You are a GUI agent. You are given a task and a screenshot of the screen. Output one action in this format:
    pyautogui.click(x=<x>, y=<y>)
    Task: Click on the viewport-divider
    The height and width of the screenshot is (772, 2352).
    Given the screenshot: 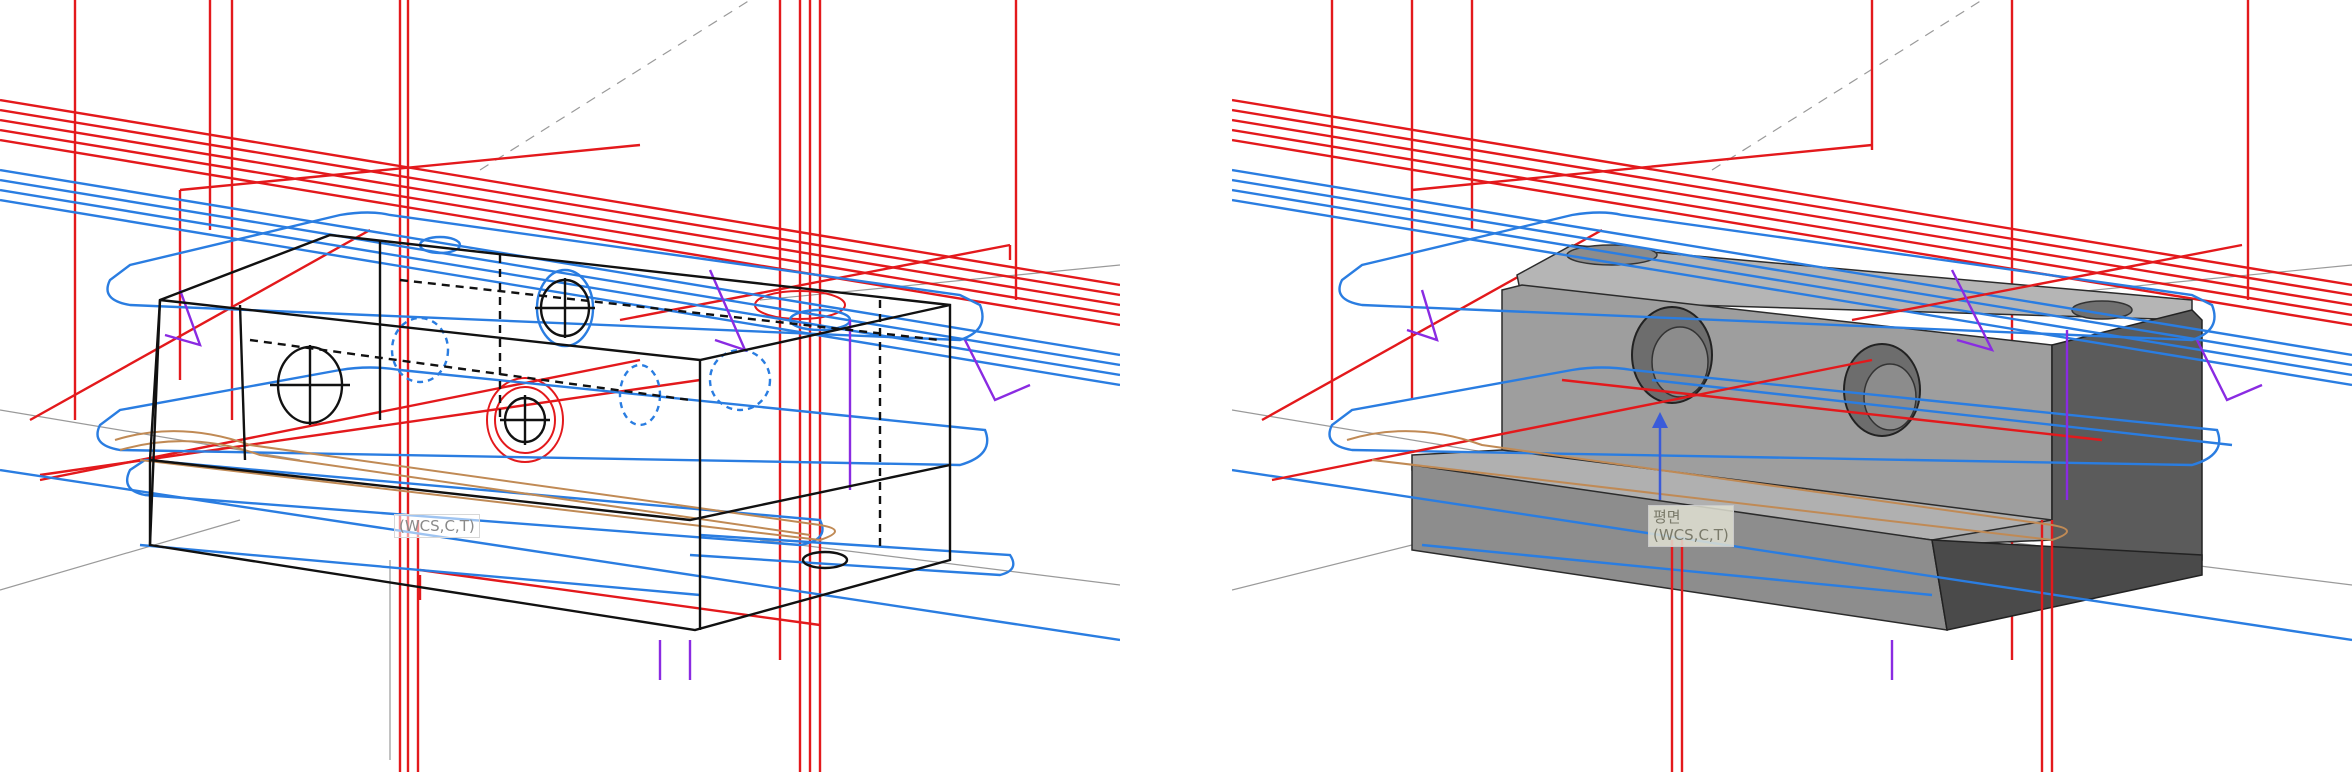 What is the action you would take?
    pyautogui.click(x=1176, y=386)
    